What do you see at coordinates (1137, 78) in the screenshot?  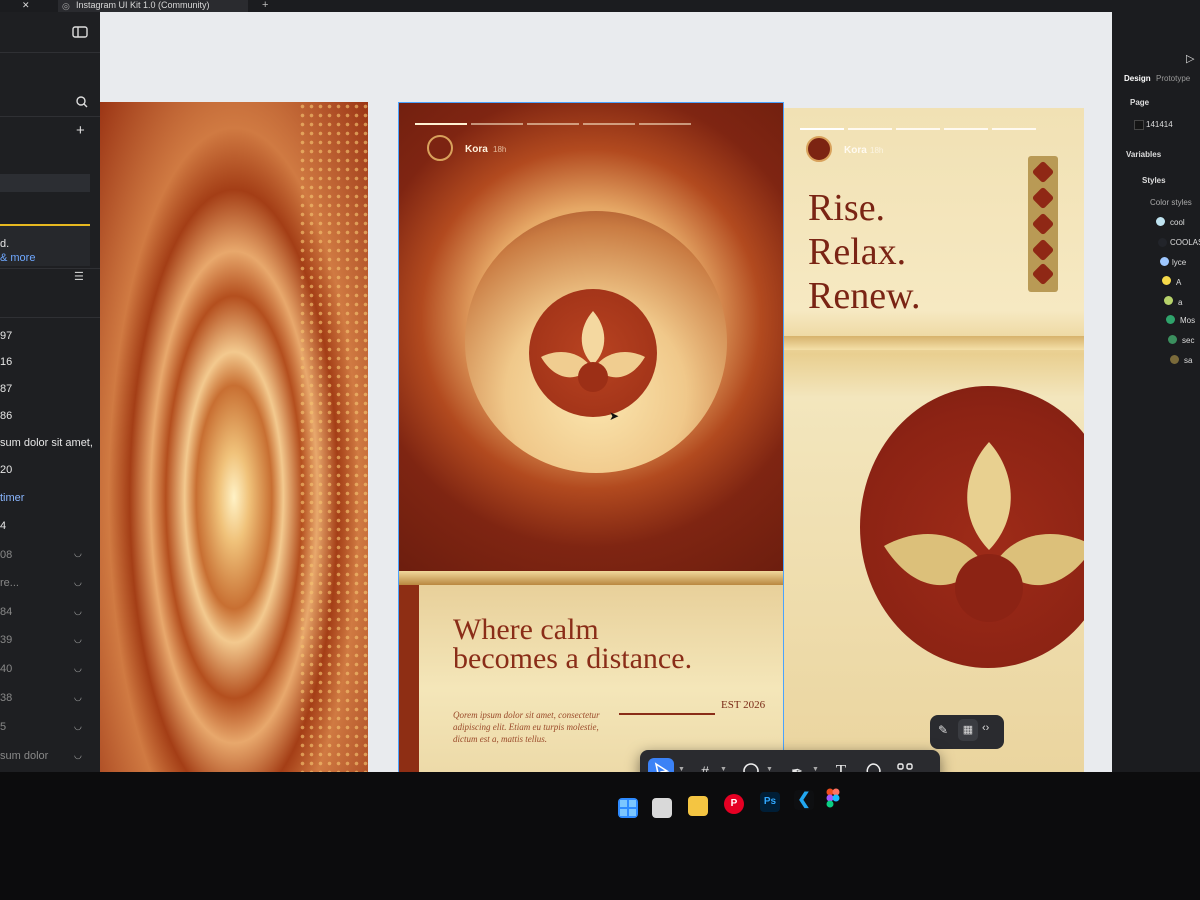 I see `tab-design: Design` at bounding box center [1137, 78].